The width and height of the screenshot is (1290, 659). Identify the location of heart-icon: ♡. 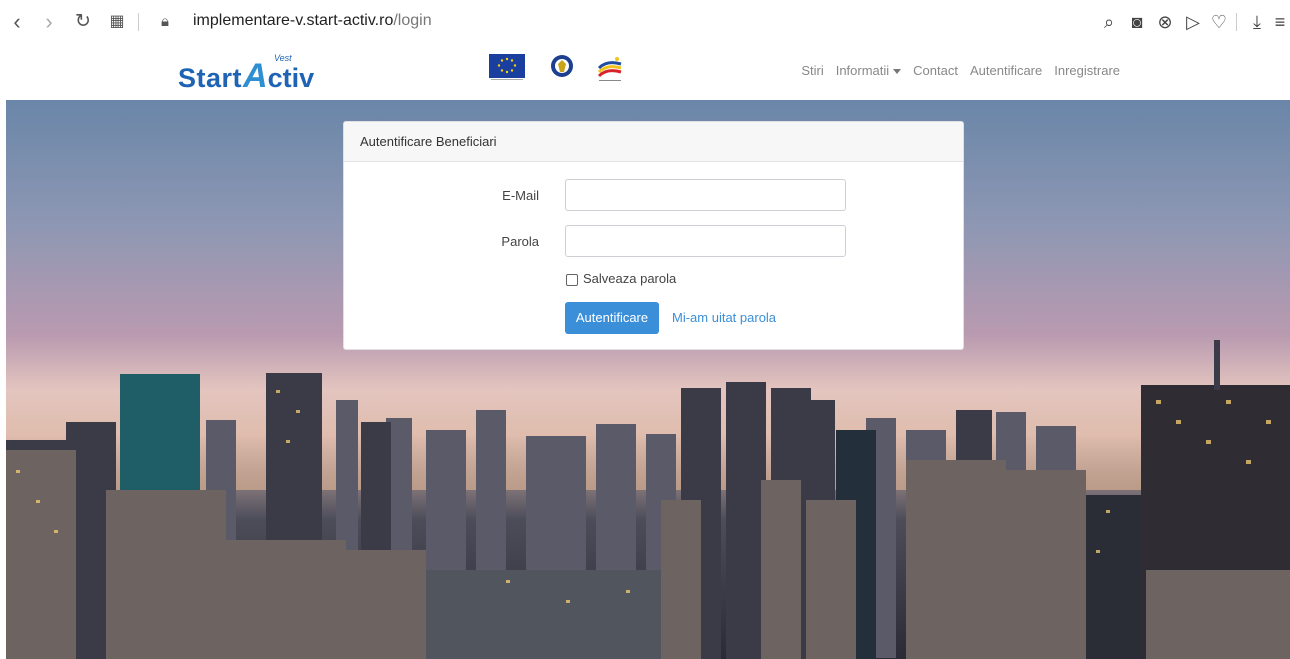
(1219, 22).